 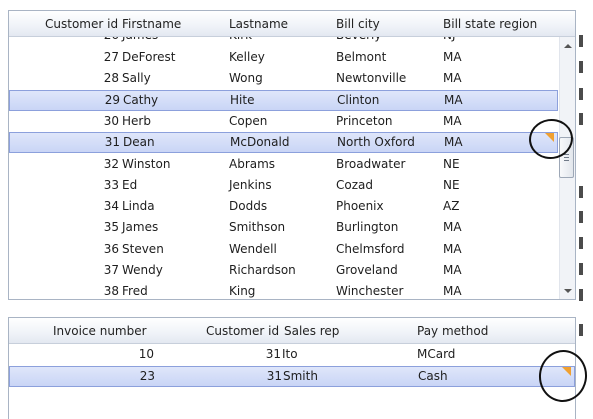 I want to click on cell-lastname: Dodds, so click(x=248, y=206).